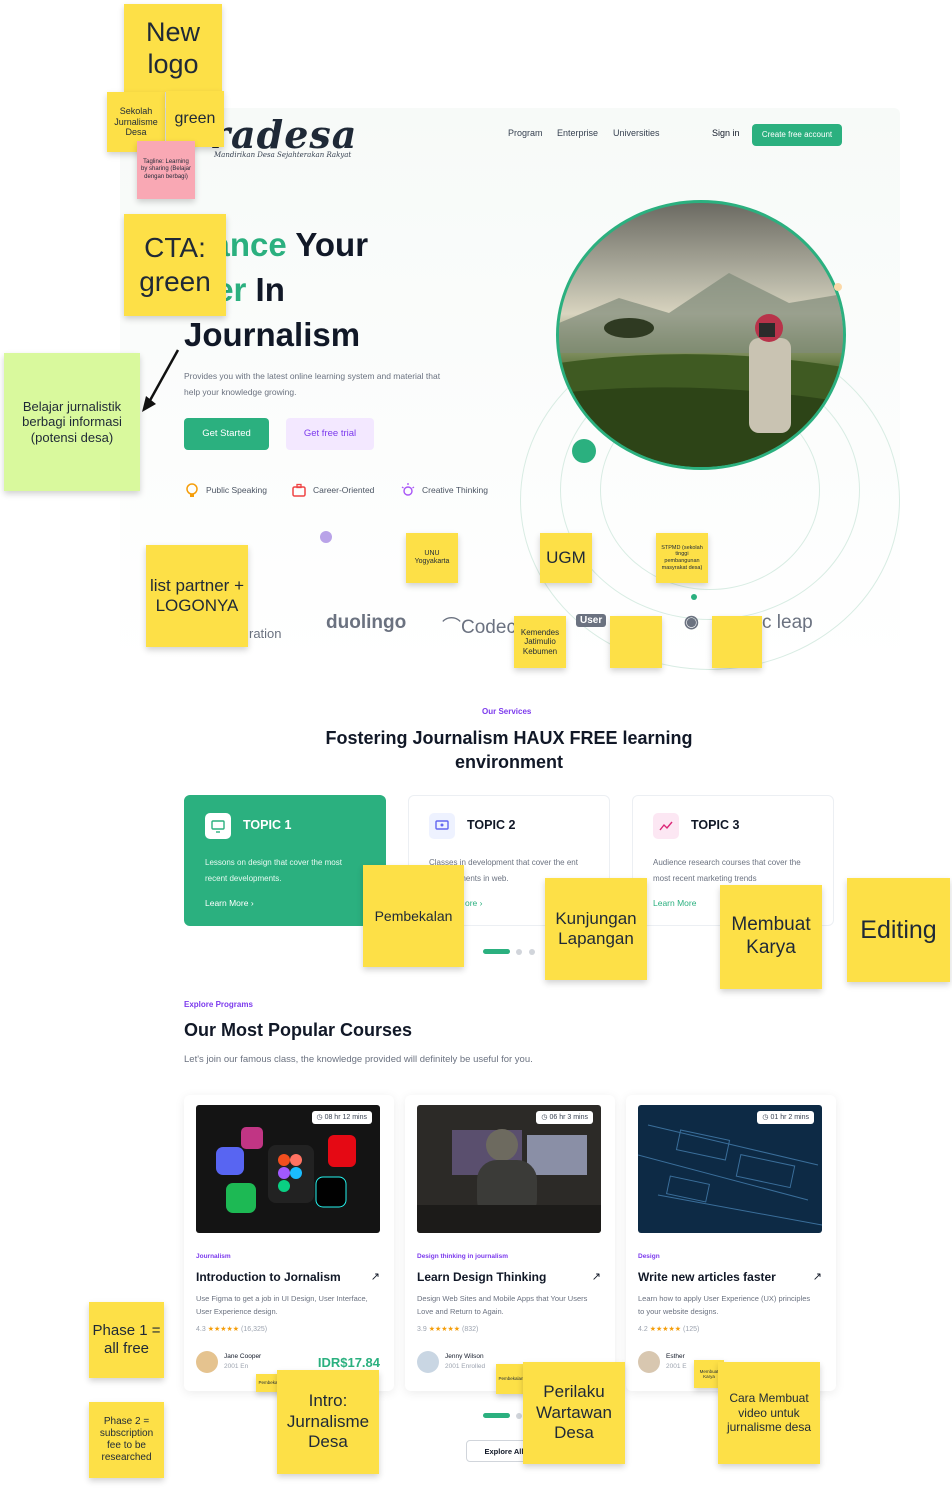 The height and width of the screenshot is (1488, 952). I want to click on courses-pager-active, so click(496, 1415).